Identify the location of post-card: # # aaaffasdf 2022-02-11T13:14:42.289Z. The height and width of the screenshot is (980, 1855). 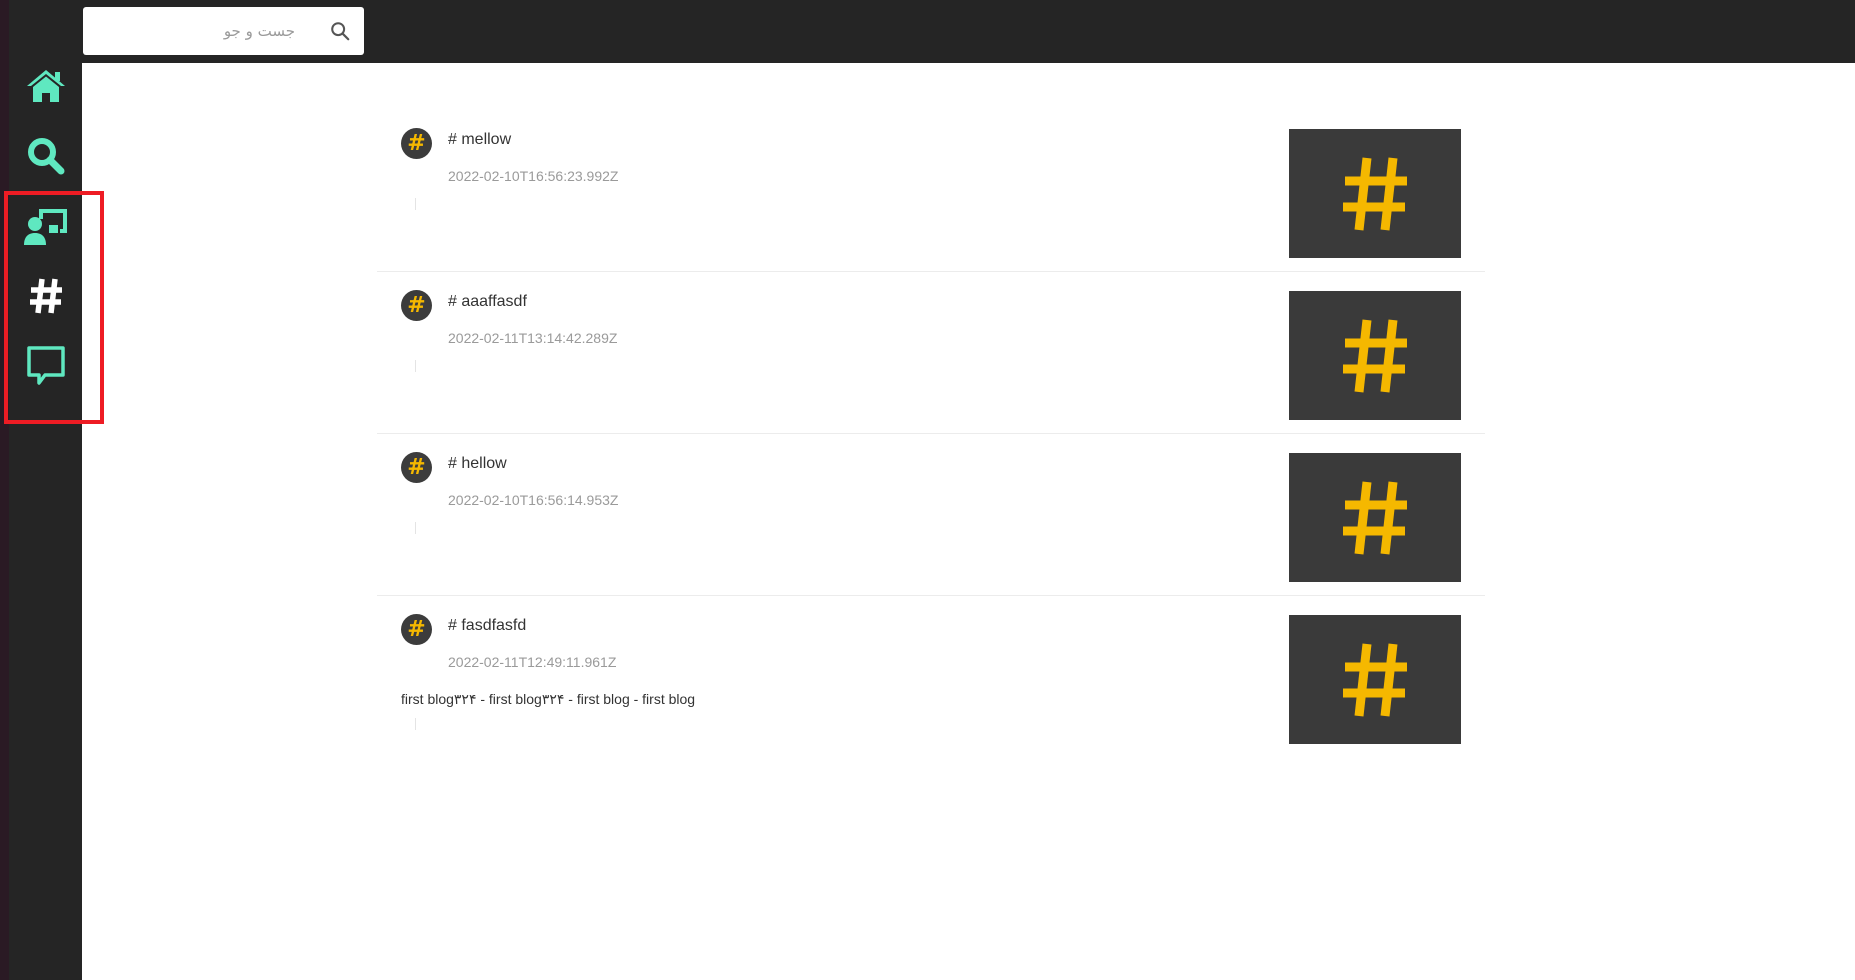
(931, 353).